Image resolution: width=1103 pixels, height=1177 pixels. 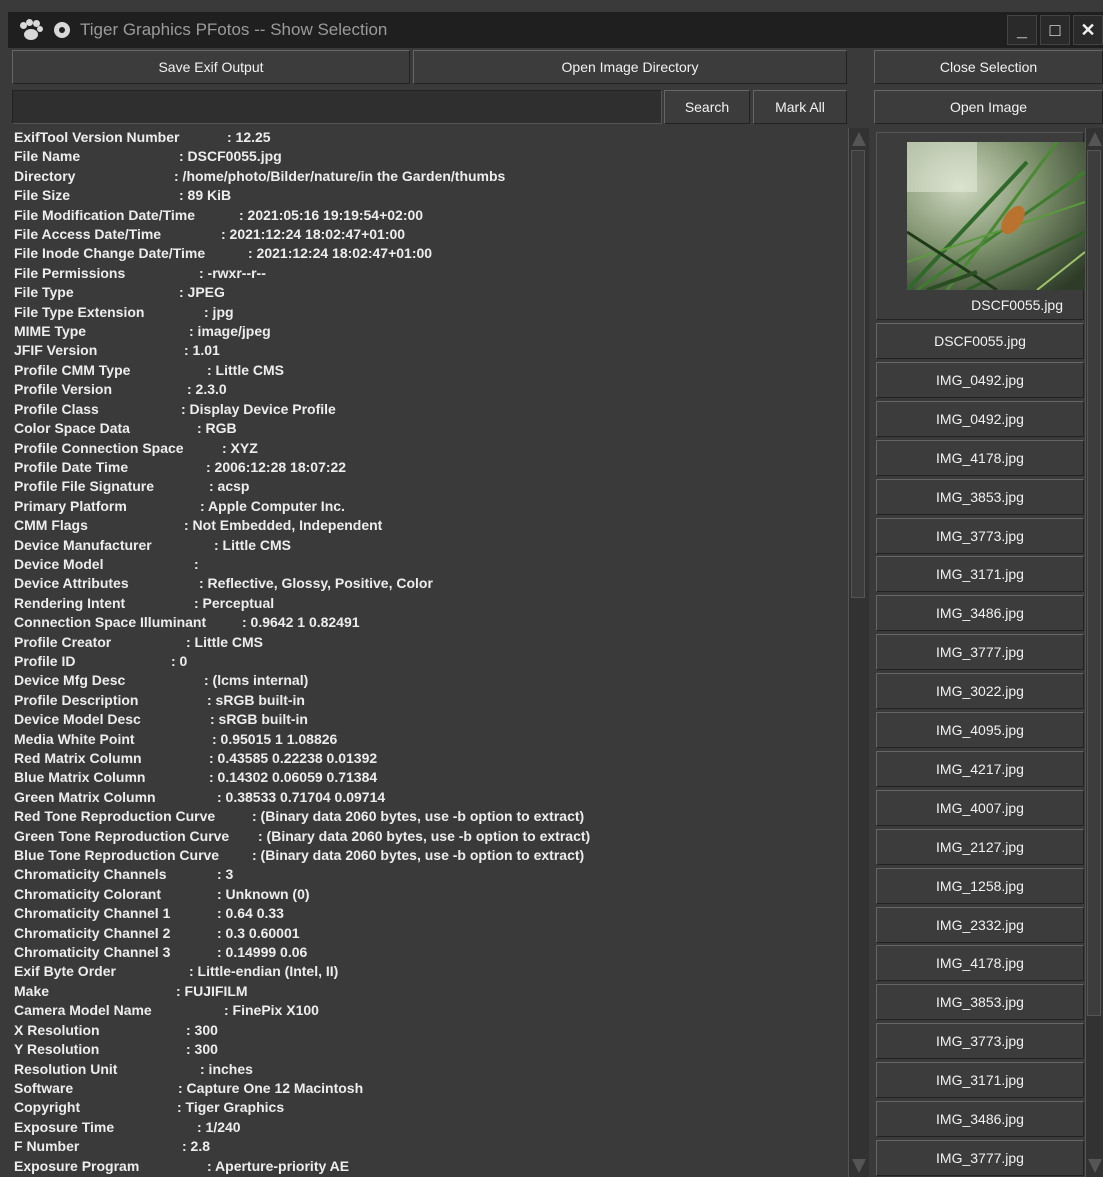 I want to click on exif-key: Device Mfg Desc, so click(x=70, y=680).